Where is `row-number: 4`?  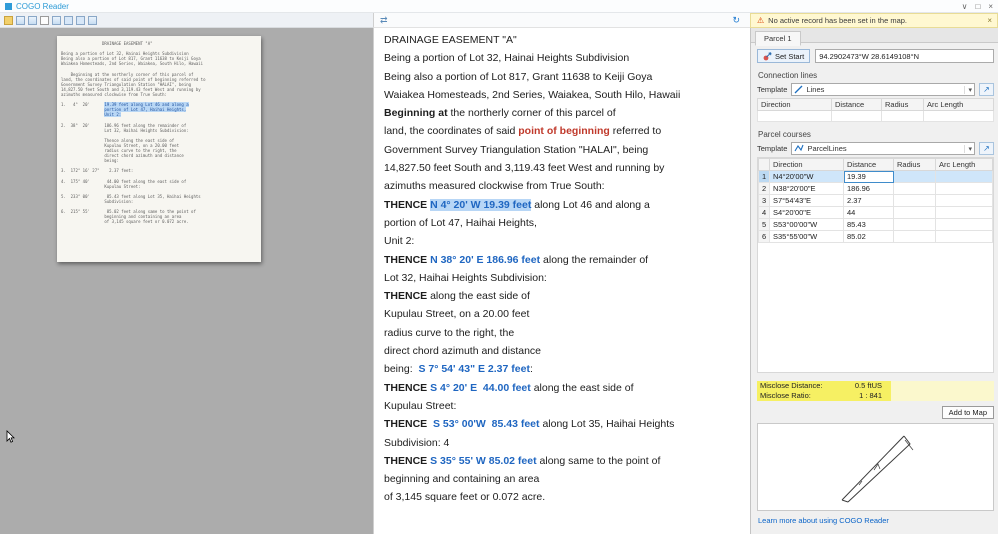
row-number: 4 is located at coordinates (764, 212).